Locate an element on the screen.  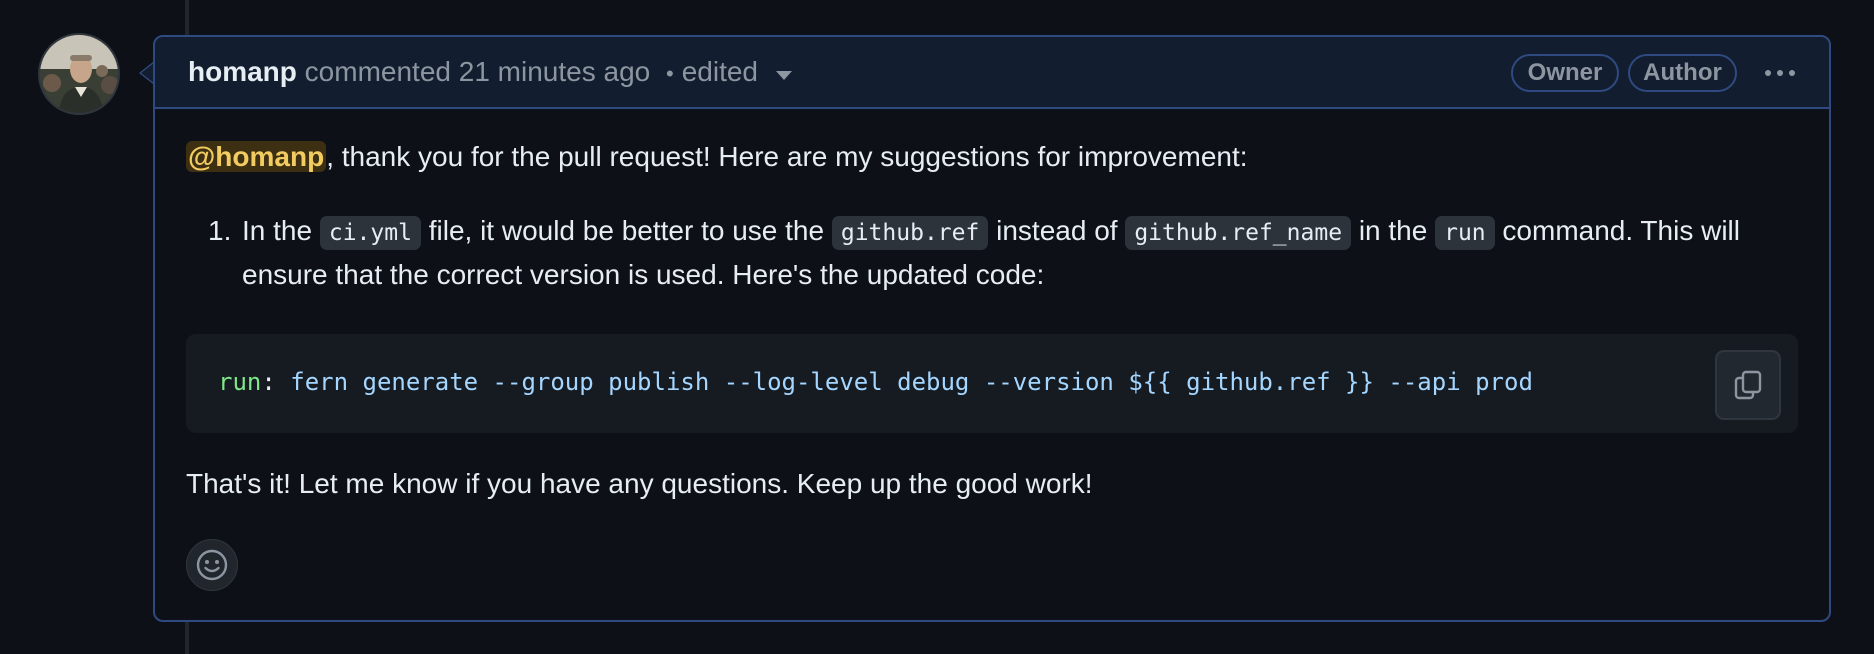
author-avatar is located at coordinates (79, 74).